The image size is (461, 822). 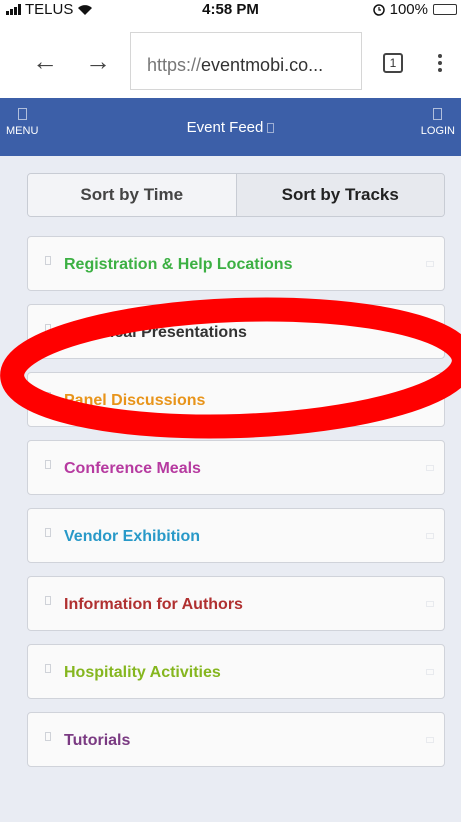 What do you see at coordinates (378, 9) in the screenshot?
I see `alarm-icon` at bounding box center [378, 9].